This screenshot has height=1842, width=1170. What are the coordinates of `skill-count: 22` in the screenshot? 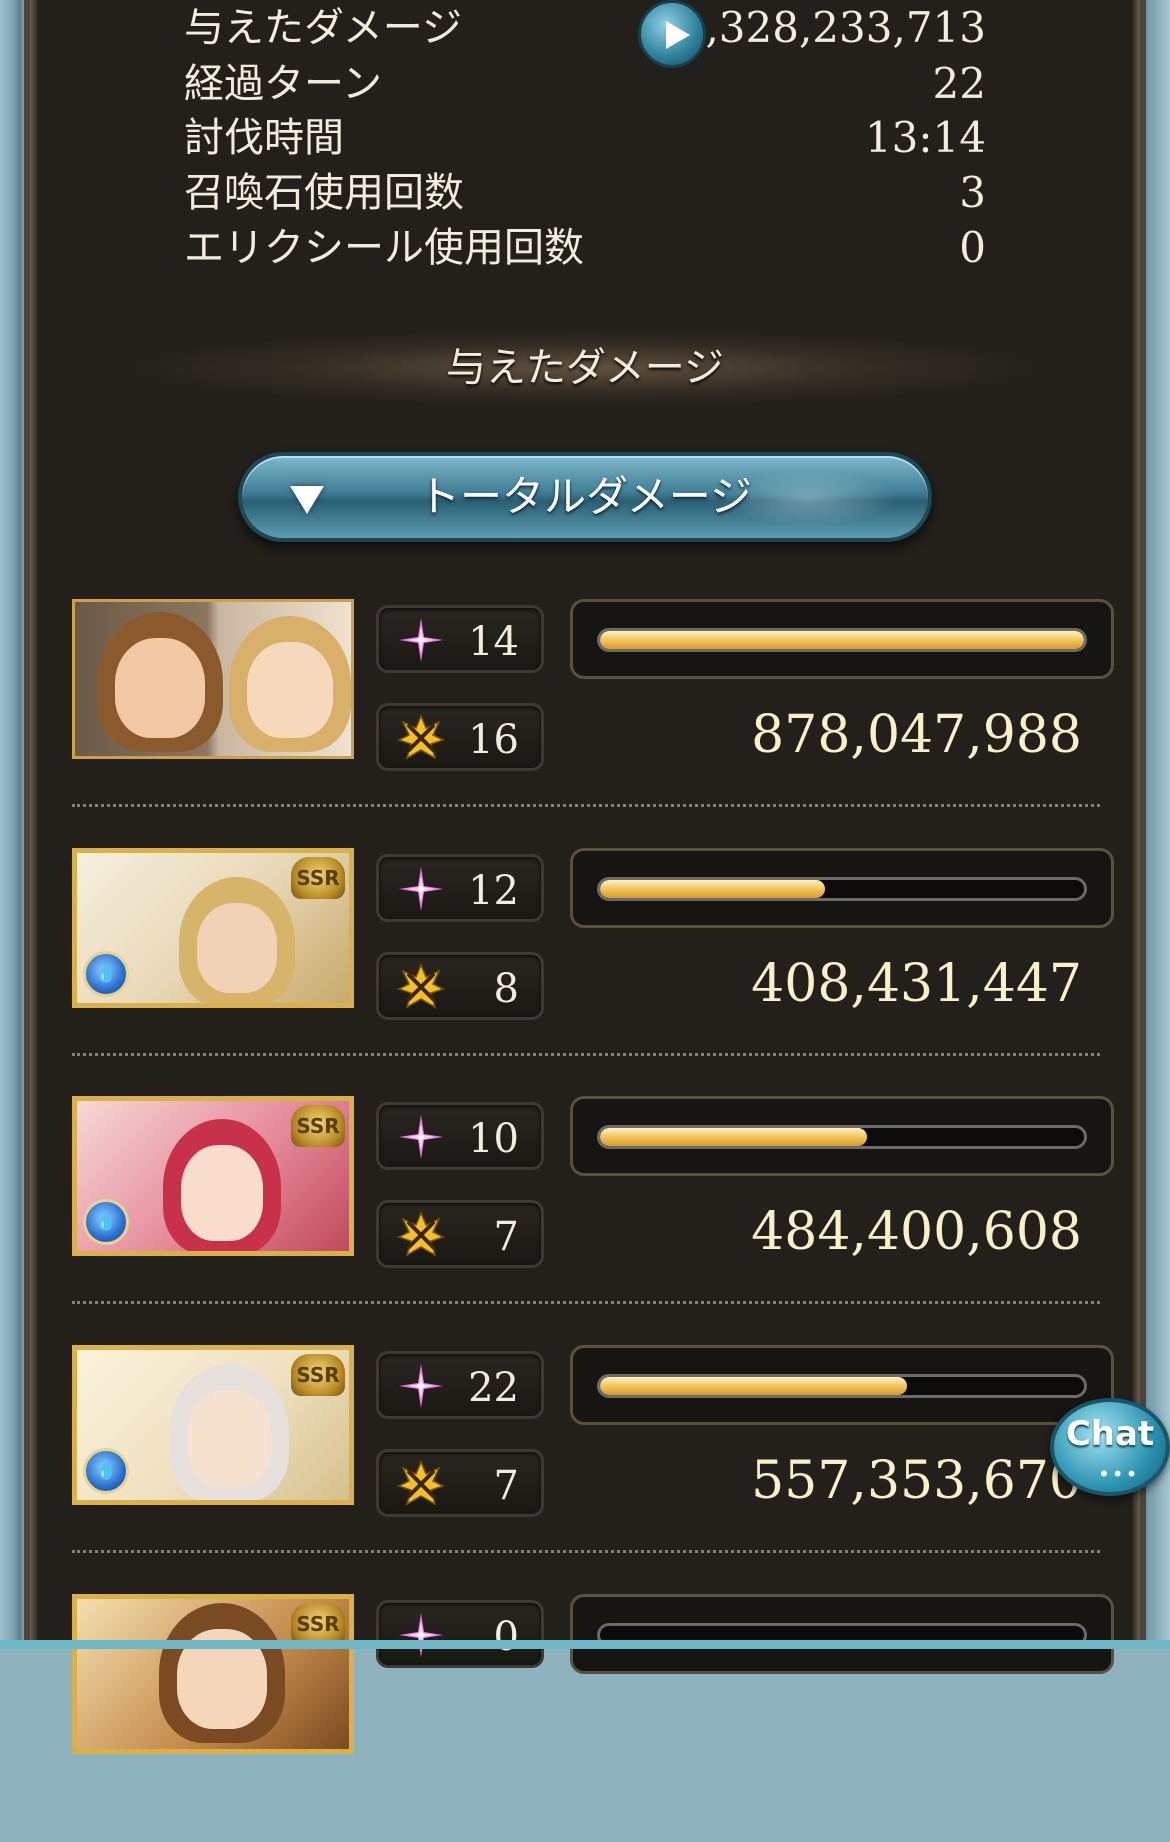 It's located at (493, 1388).